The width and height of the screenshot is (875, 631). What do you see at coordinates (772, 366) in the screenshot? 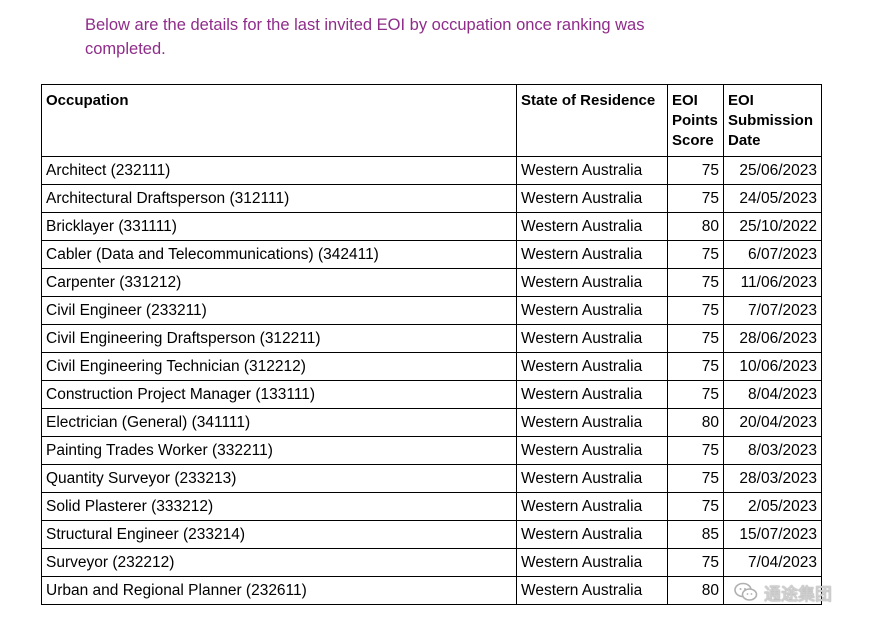
I see `cell-date: 10/06/2023` at bounding box center [772, 366].